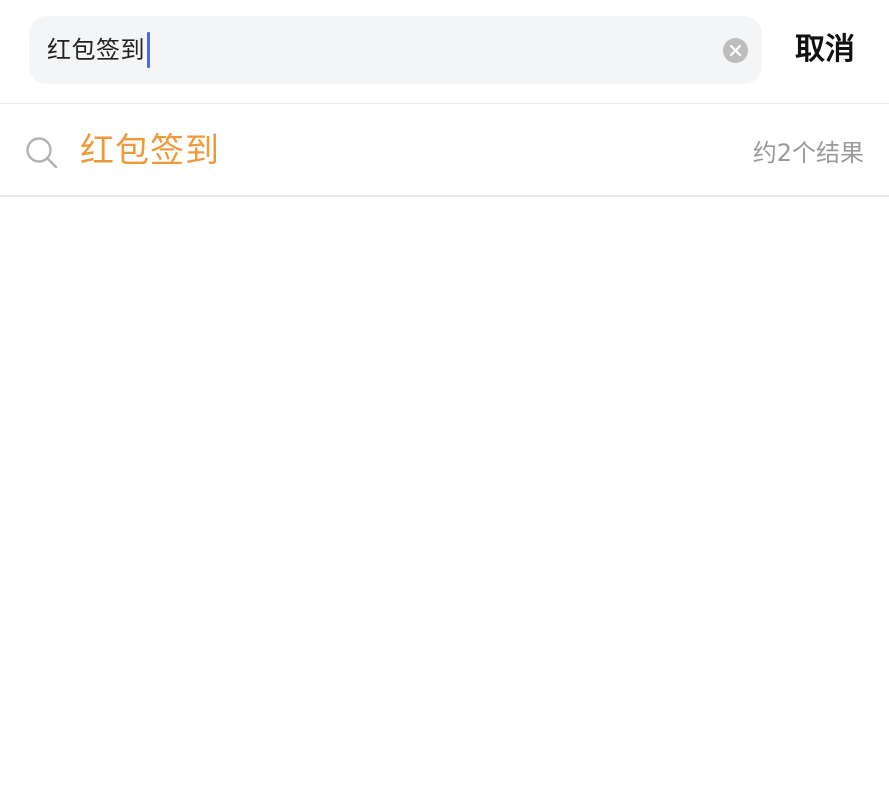  Describe the element at coordinates (735, 50) in the screenshot. I see `clear-icon` at that location.